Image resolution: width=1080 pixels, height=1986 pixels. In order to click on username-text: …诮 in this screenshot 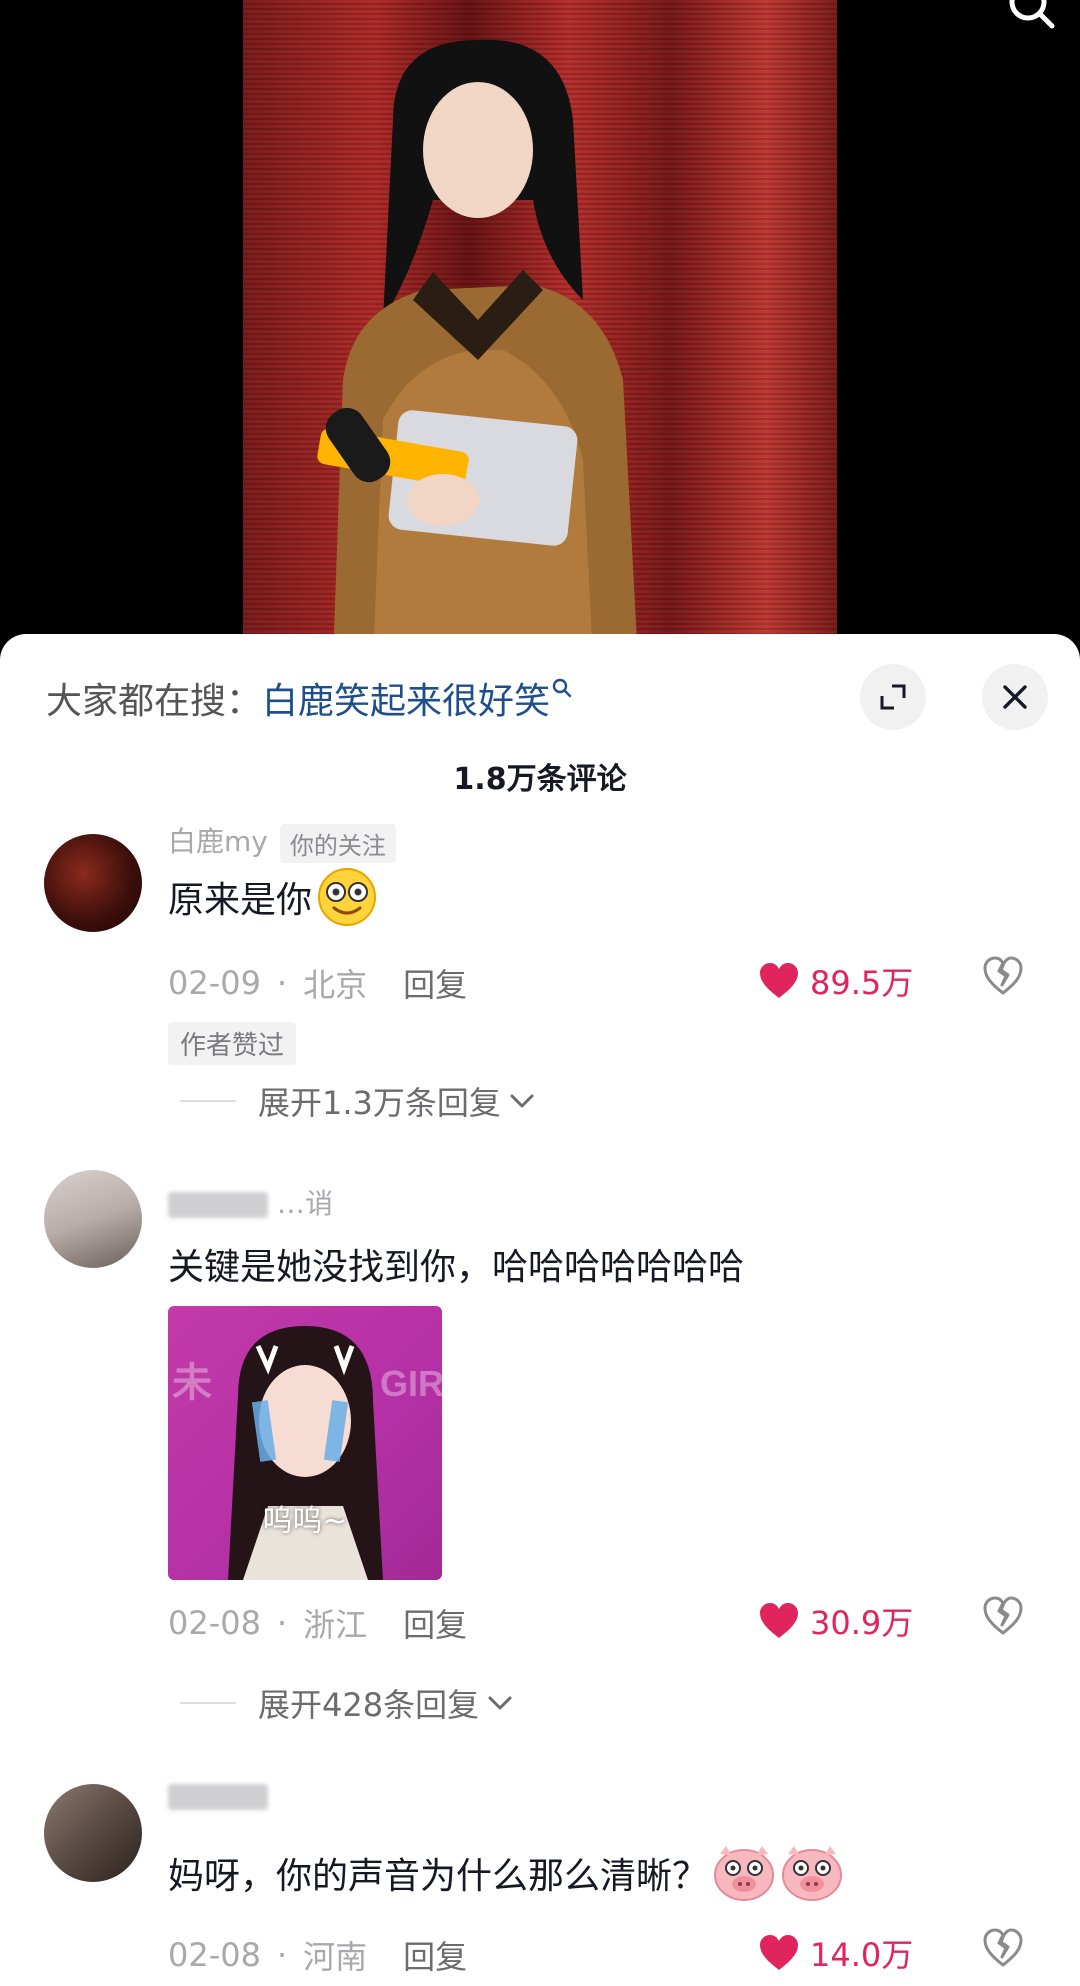, I will do `click(304, 1203)`.